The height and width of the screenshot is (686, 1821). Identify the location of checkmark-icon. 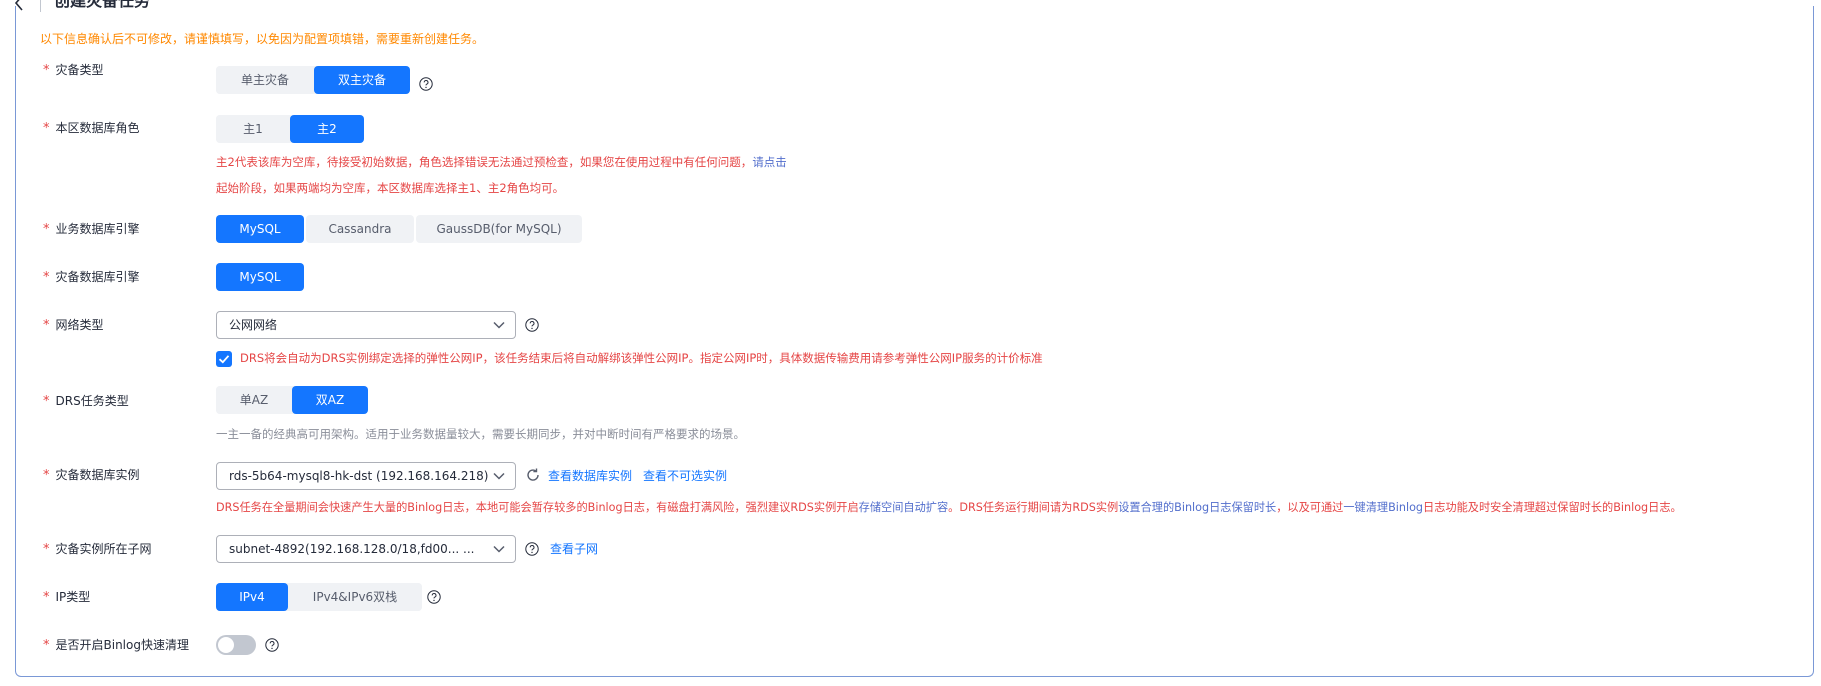
(224, 359).